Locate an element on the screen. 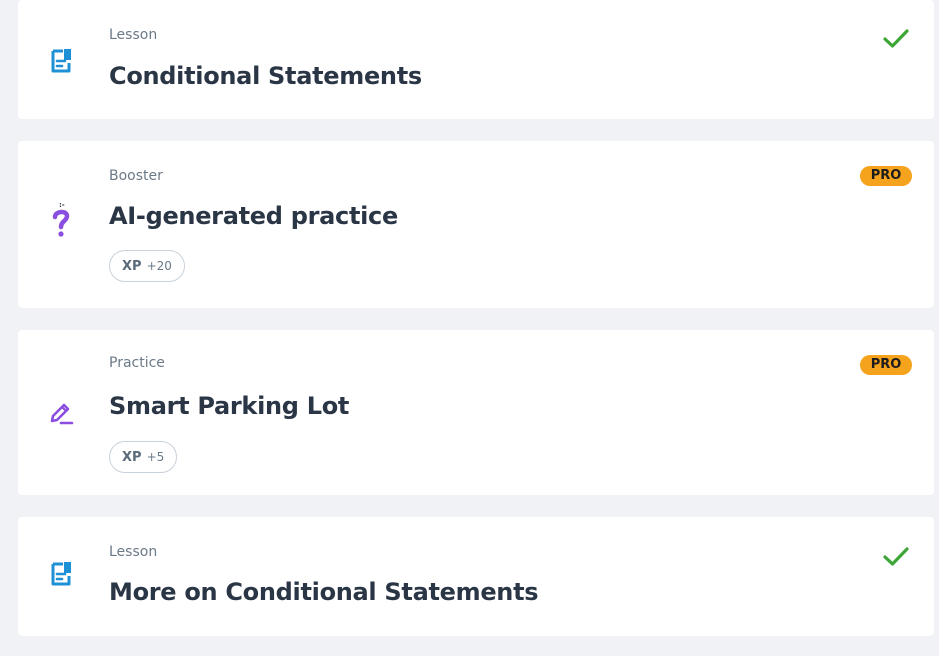 The width and height of the screenshot is (939, 656). item-title: Conditional Statements is located at coordinates (265, 76).